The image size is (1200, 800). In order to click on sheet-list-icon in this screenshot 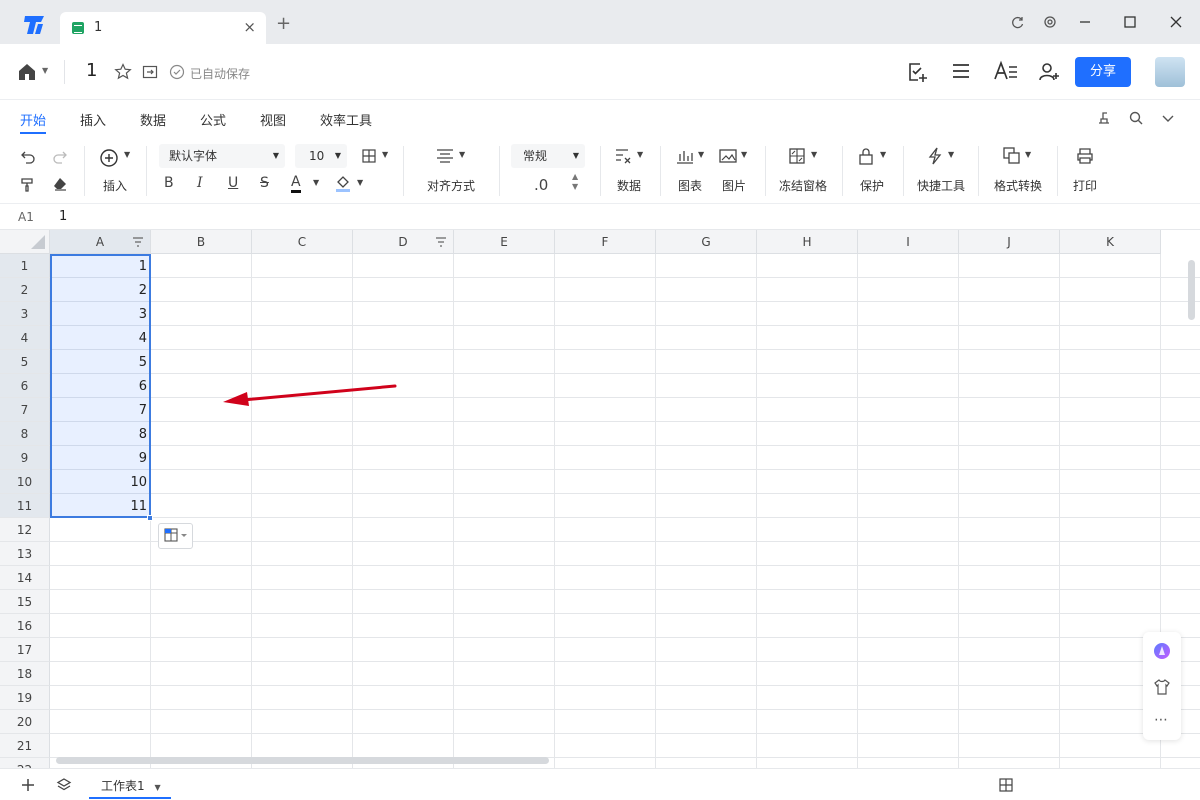, I will do `click(64, 785)`.